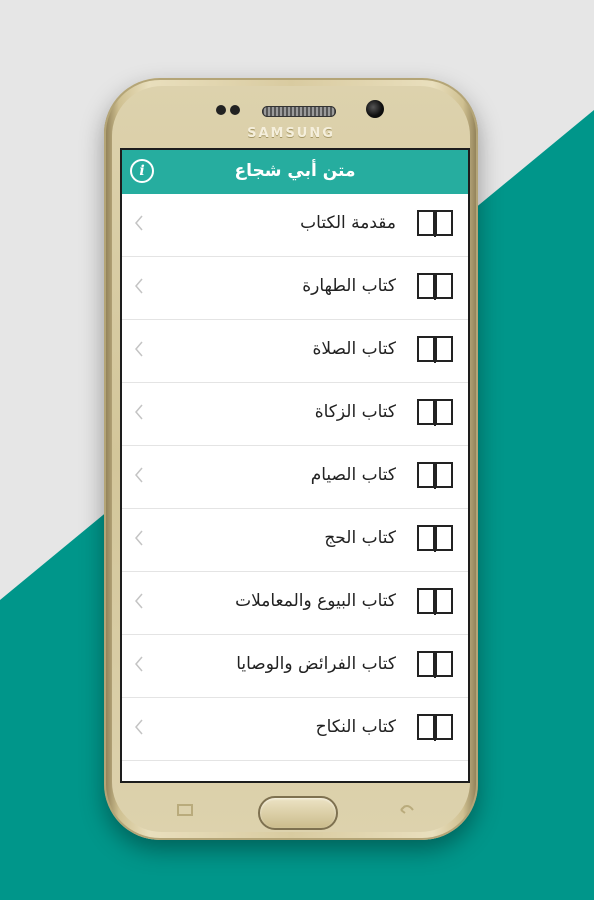 The image size is (594, 900). What do you see at coordinates (349, 286) in the screenshot?
I see `list-item-label: كتاب الطهارة` at bounding box center [349, 286].